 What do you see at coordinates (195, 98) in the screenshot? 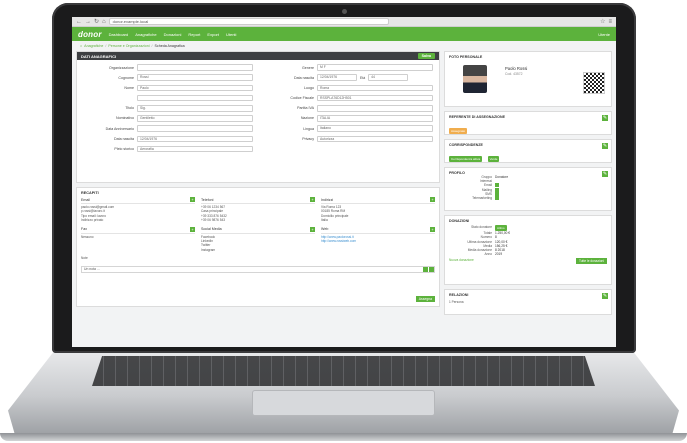
I see `extra-field` at bounding box center [195, 98].